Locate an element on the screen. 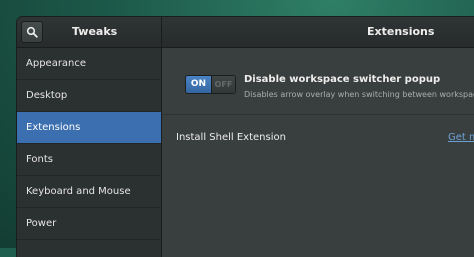  sidebar-item-extensions: Extensions is located at coordinates (89, 128).